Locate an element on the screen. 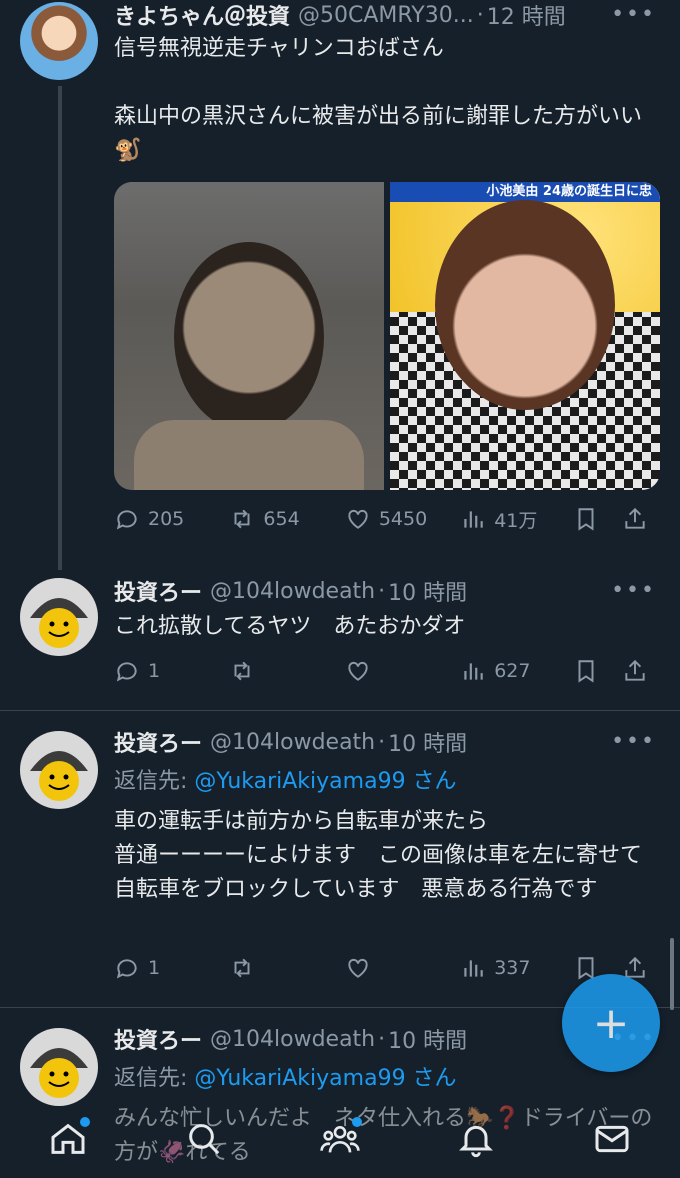  reply-button: 205 is located at coordinates (171, 519).